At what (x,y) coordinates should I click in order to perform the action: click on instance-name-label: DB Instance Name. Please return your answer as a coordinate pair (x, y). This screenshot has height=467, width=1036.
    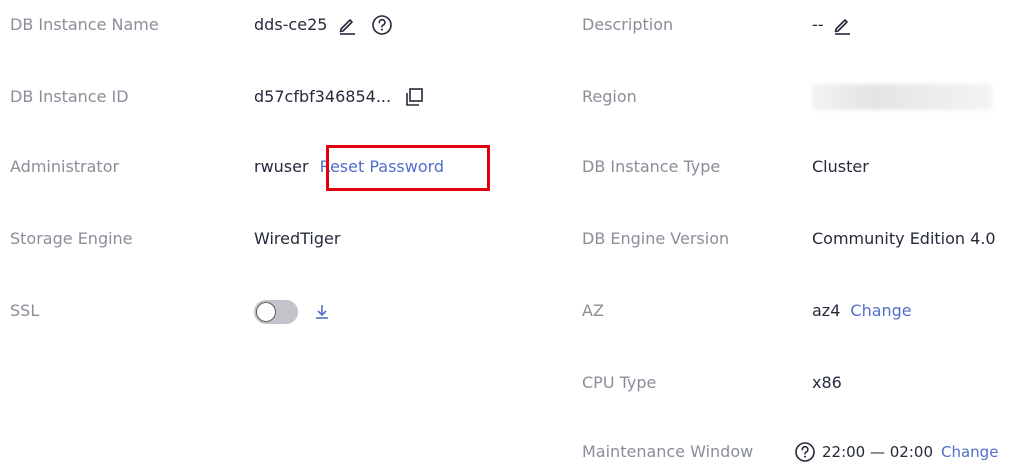
    Looking at the image, I should click on (84, 24).